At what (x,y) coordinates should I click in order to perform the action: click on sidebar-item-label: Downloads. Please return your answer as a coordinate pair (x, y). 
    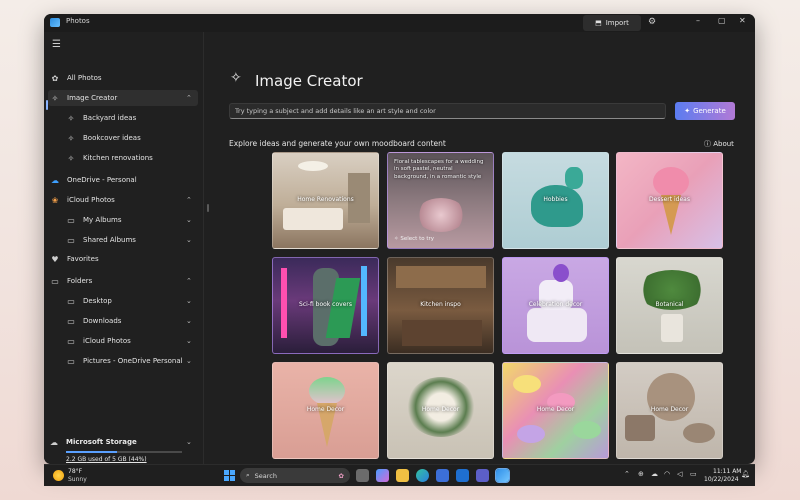
    Looking at the image, I should click on (102, 321).